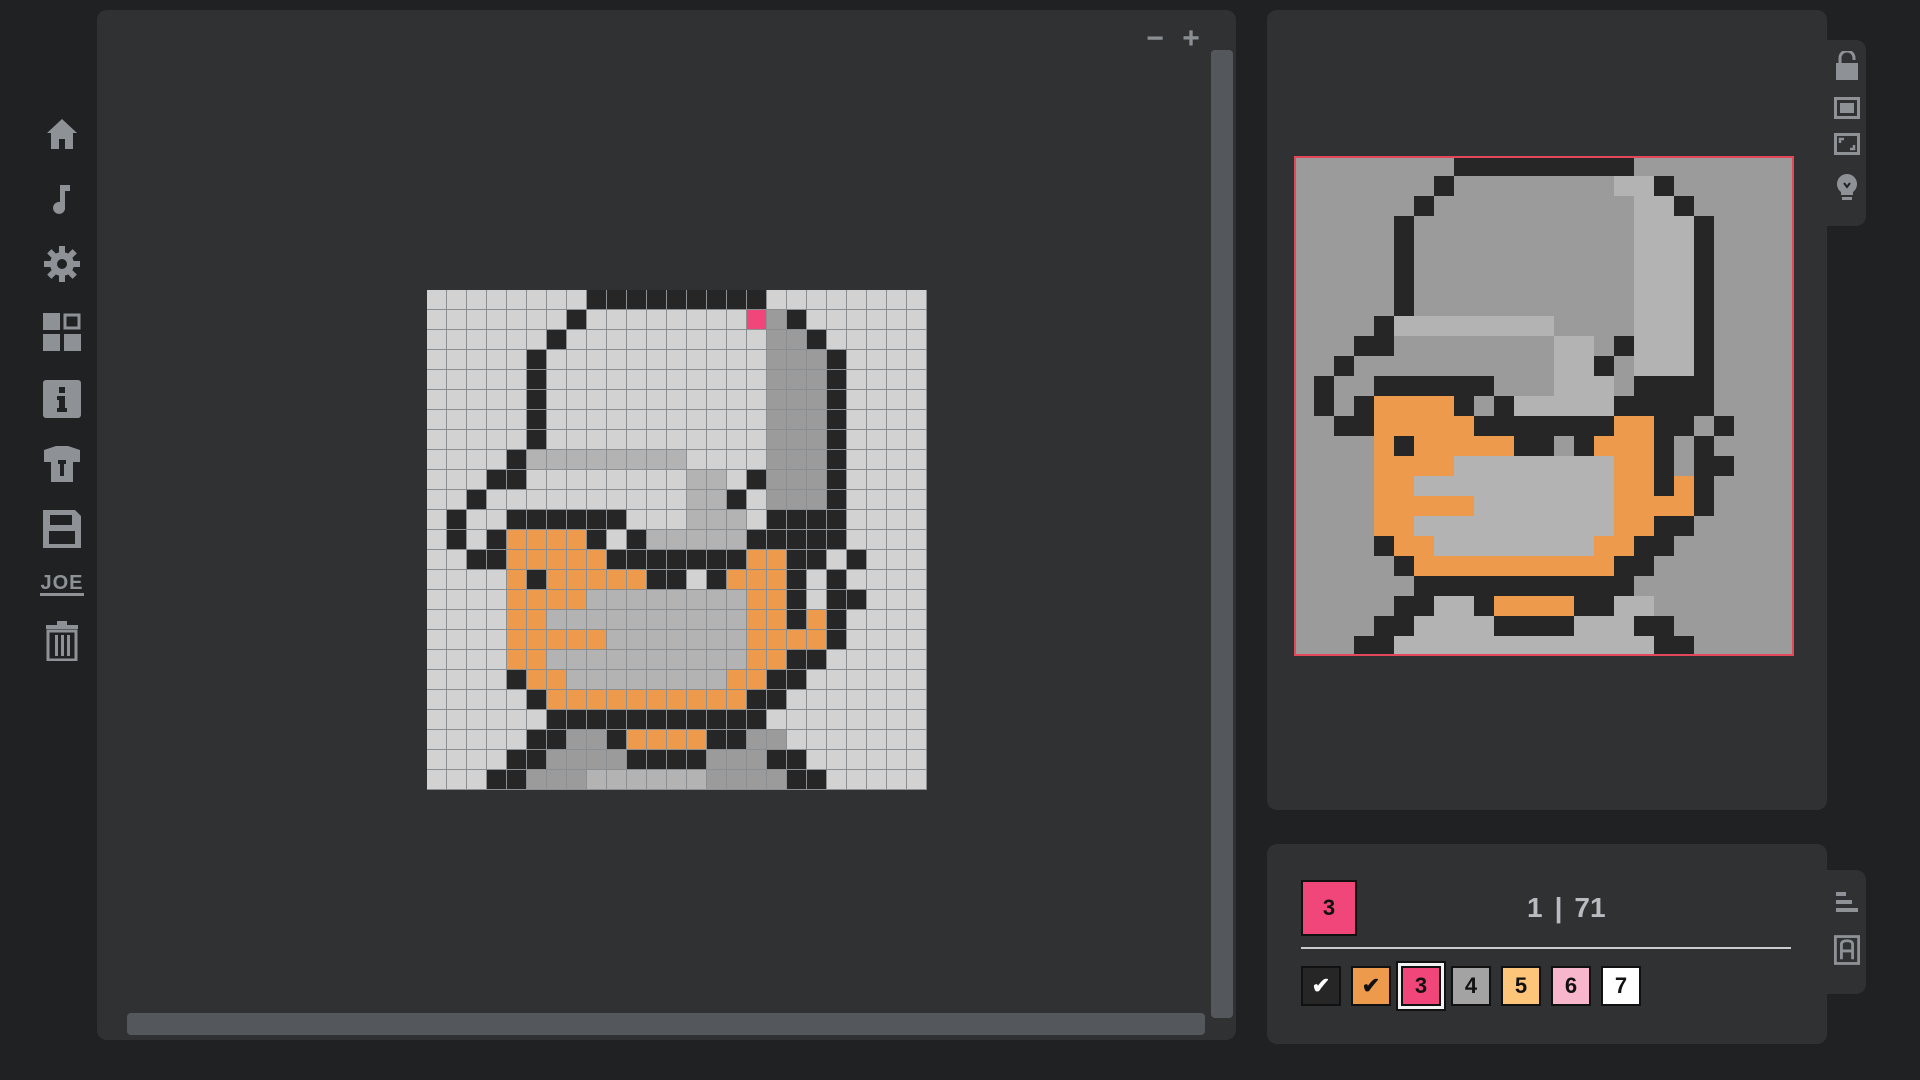 The image size is (1920, 1080). What do you see at coordinates (62, 399) in the screenshot?
I see `info-icon` at bounding box center [62, 399].